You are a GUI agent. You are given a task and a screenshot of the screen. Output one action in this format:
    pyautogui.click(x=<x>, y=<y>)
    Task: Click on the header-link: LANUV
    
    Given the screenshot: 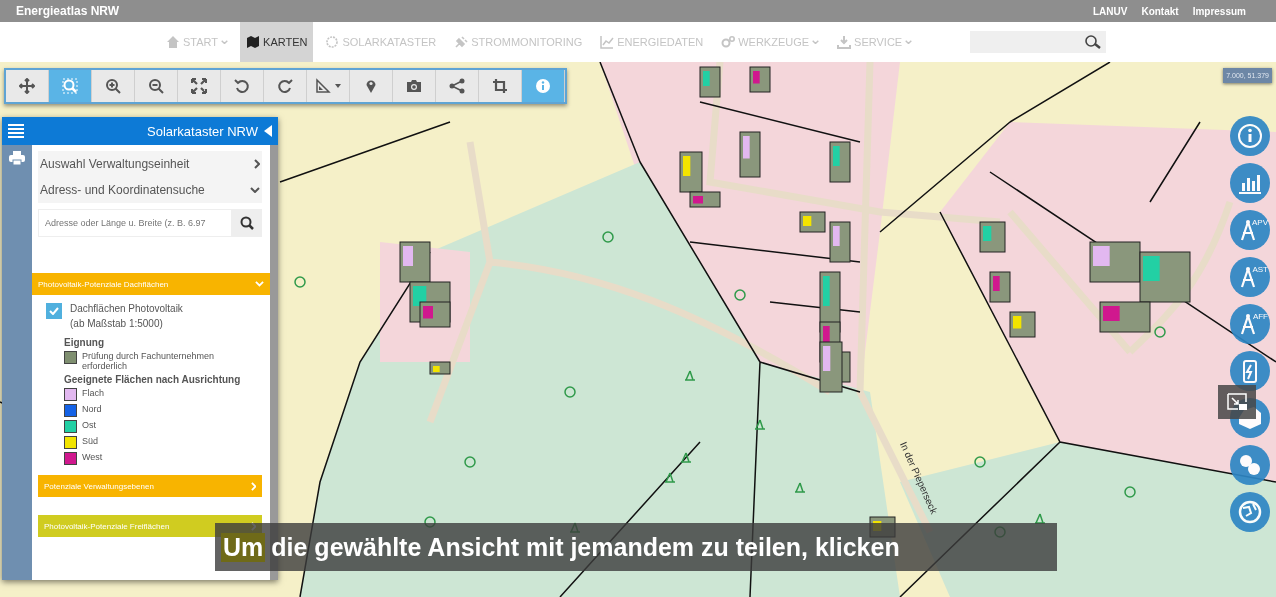 What is the action you would take?
    pyautogui.click(x=1110, y=11)
    